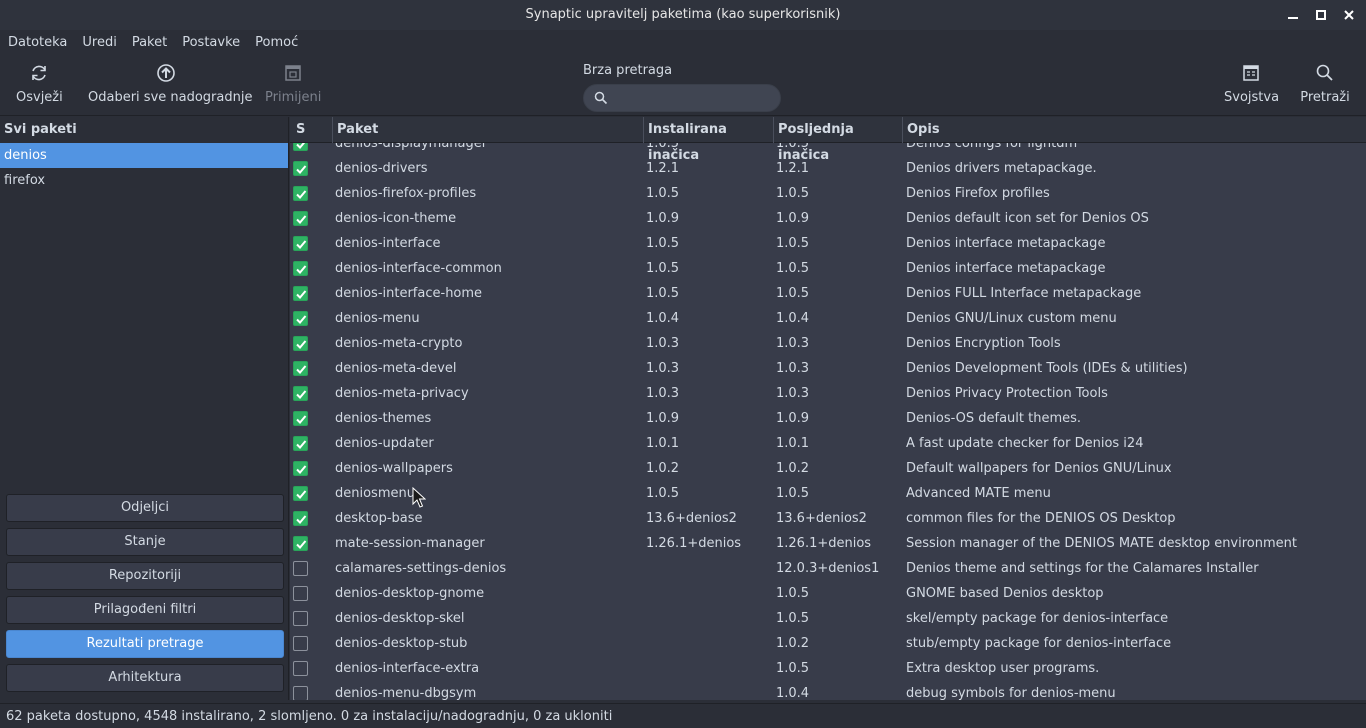 This screenshot has width=1366, height=728. I want to click on apply-button: Primijeni, so click(293, 83).